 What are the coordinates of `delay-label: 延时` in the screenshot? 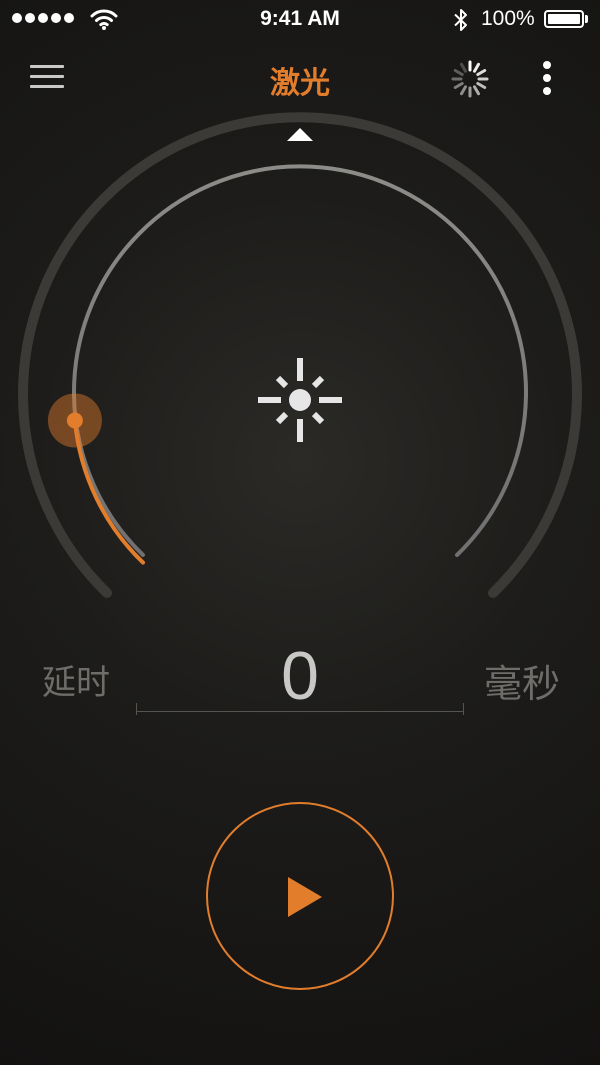 It's located at (76, 683).